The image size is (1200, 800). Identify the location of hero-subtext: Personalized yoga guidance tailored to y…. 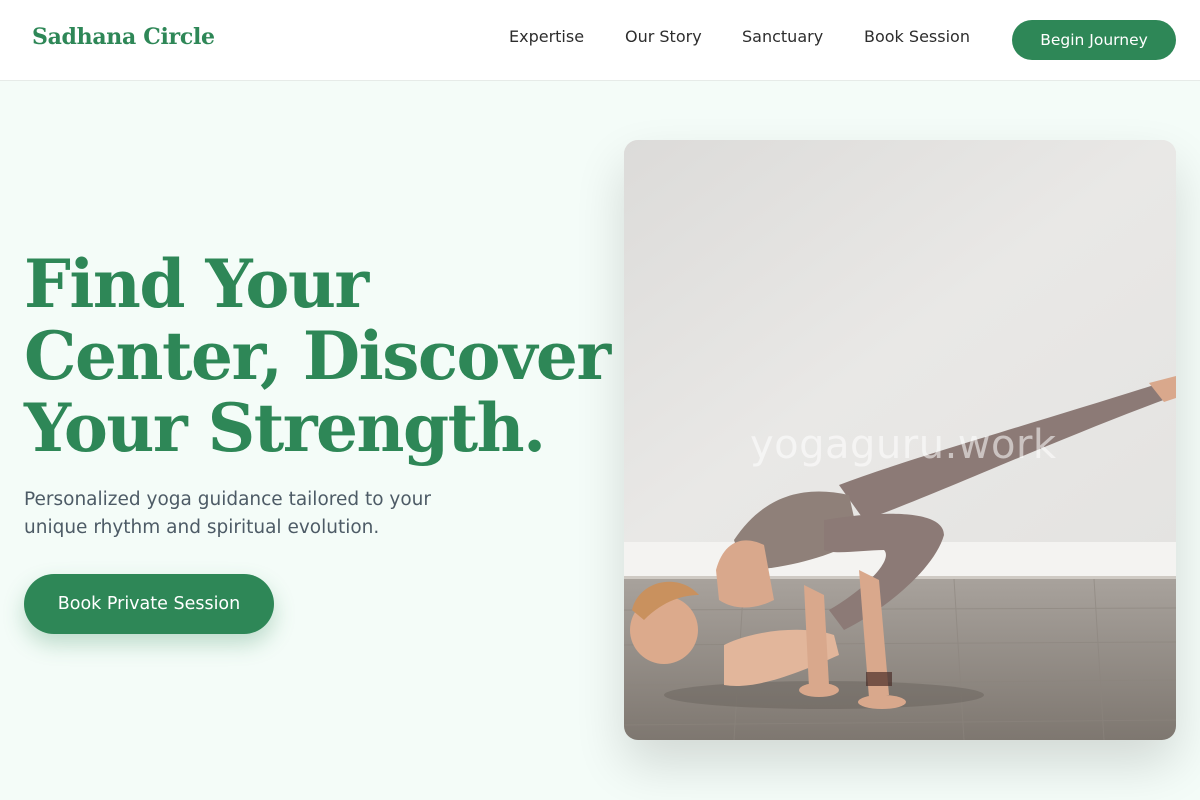
(259, 514).